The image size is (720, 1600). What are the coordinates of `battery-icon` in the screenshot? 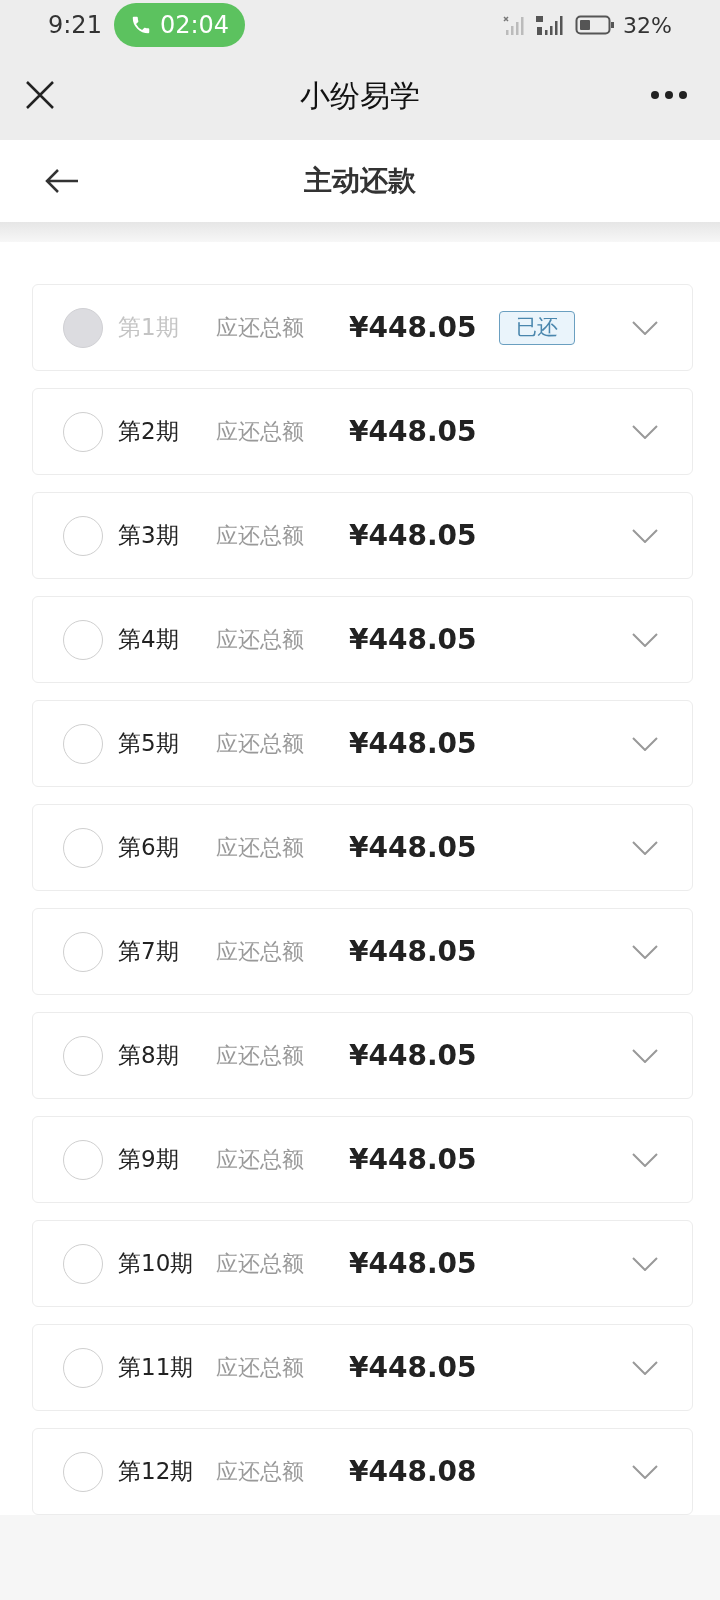 It's located at (595, 25).